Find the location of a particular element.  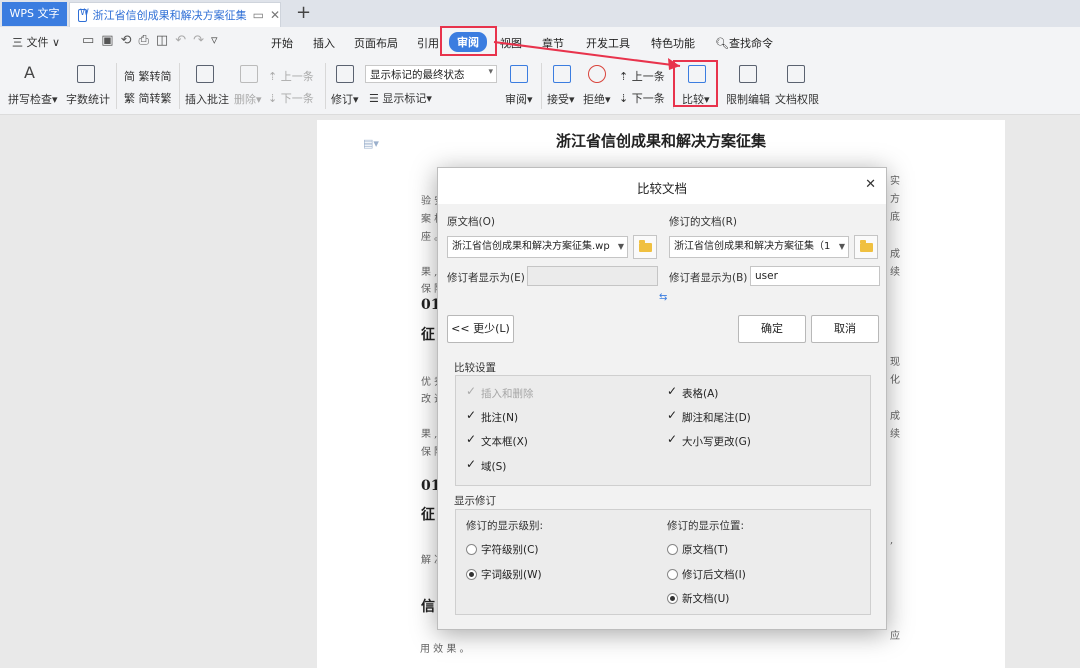

display-position-label: 修订的显示位置: is located at coordinates (706, 526).